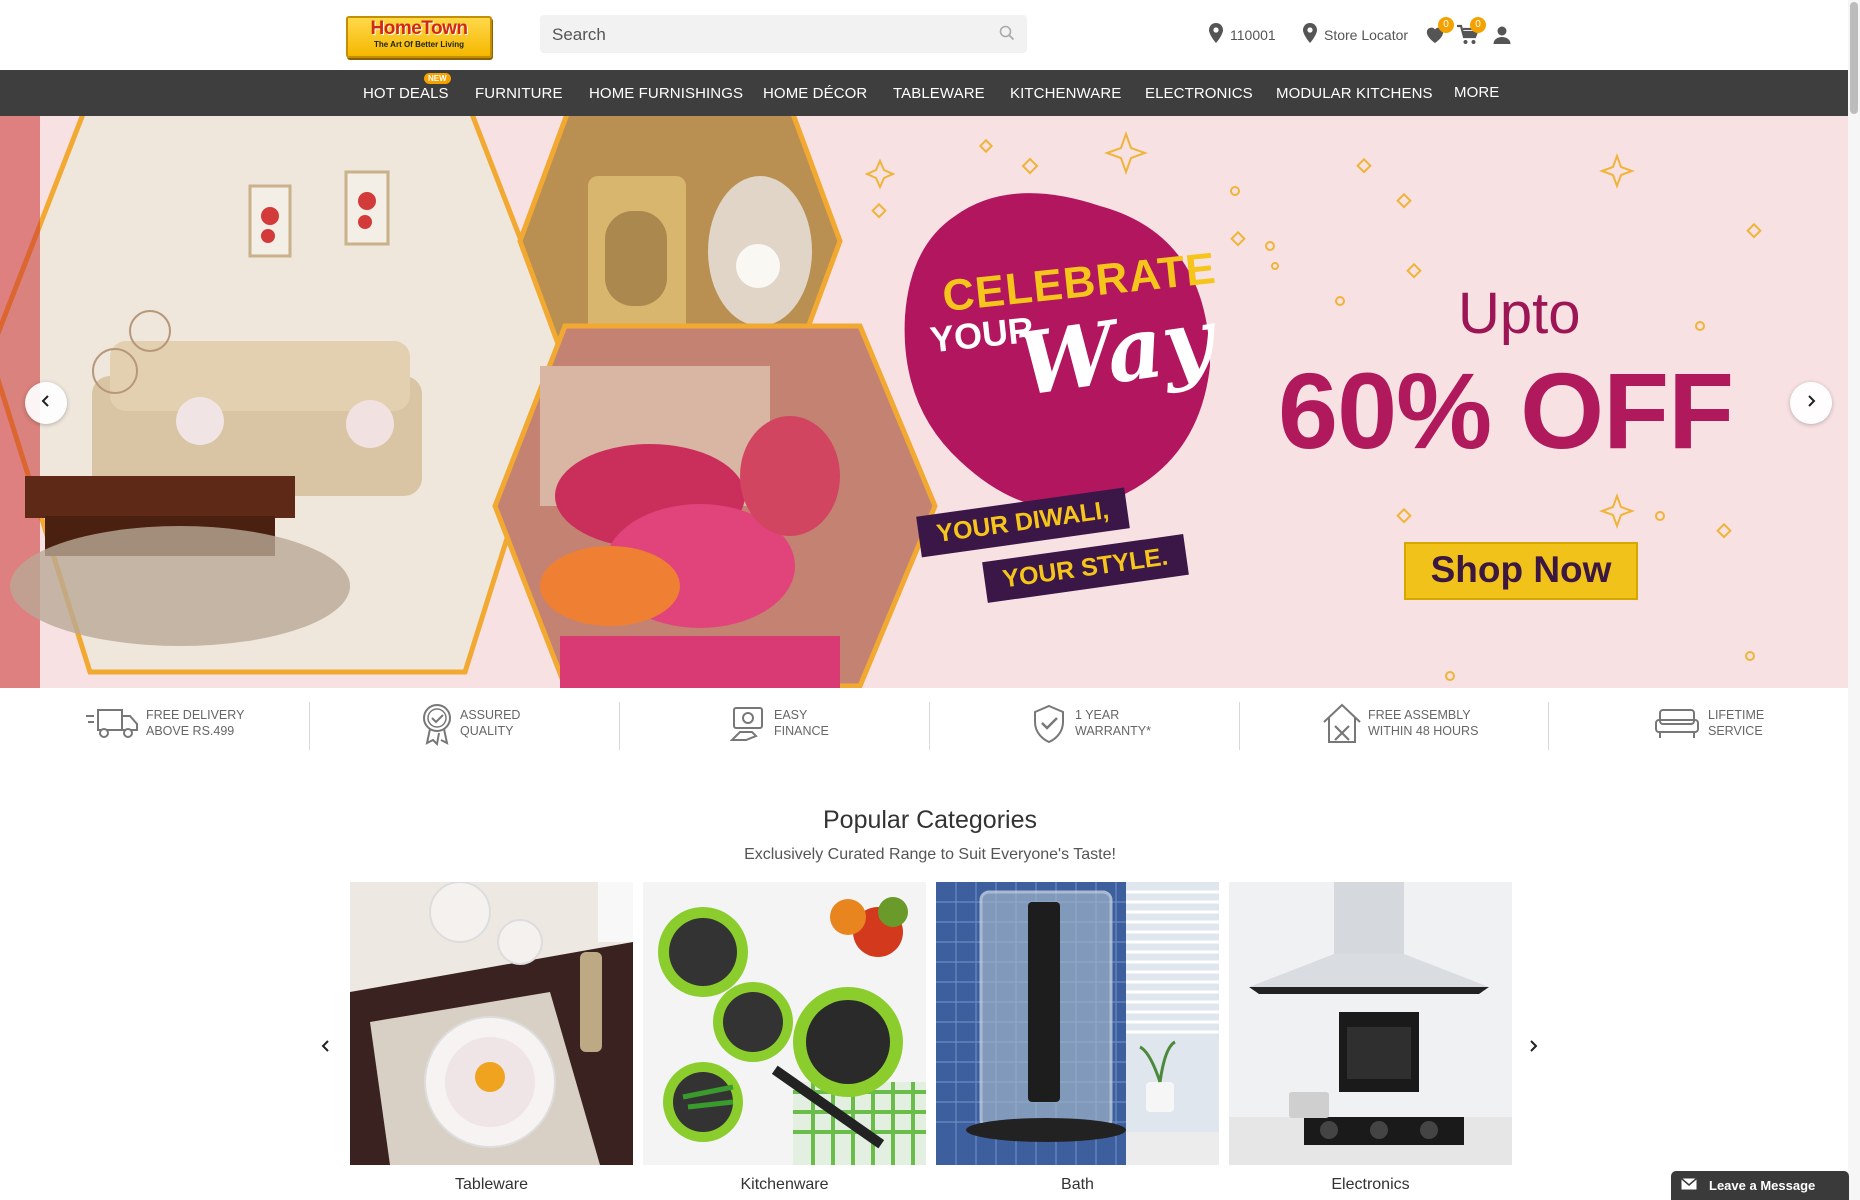 The width and height of the screenshot is (1860, 1200). I want to click on popular-categories-title: Popular Categories, so click(929, 820).